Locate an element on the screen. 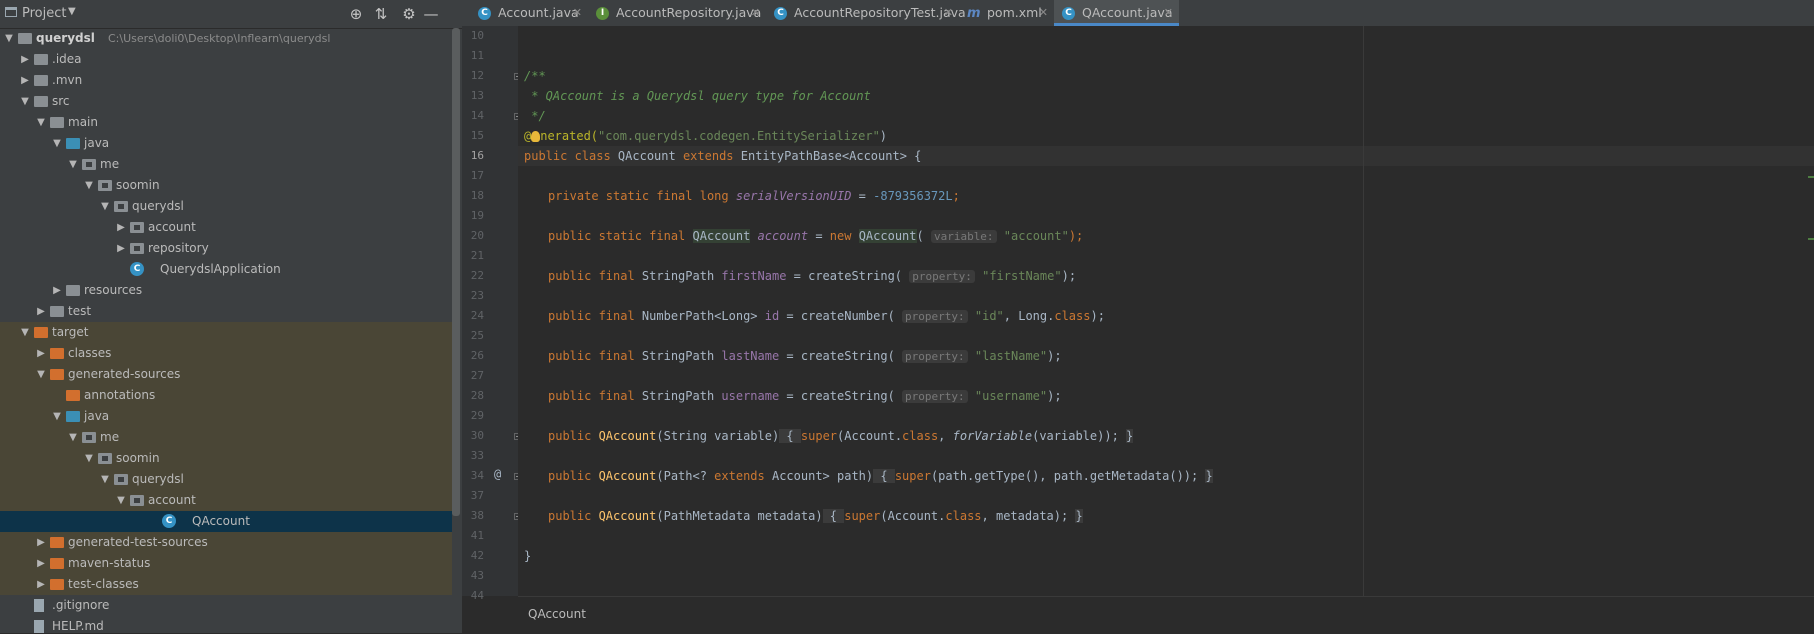  tree-item-resources: ▶ resources is located at coordinates (226, 290).